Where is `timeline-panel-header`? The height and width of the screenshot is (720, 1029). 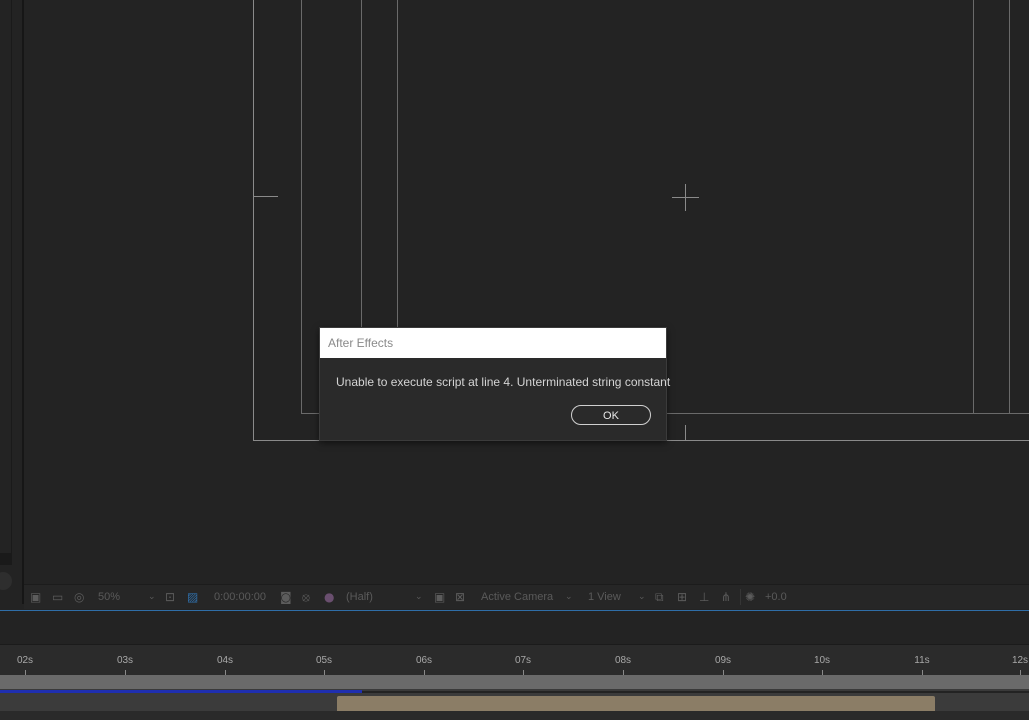 timeline-panel-header is located at coordinates (514, 628).